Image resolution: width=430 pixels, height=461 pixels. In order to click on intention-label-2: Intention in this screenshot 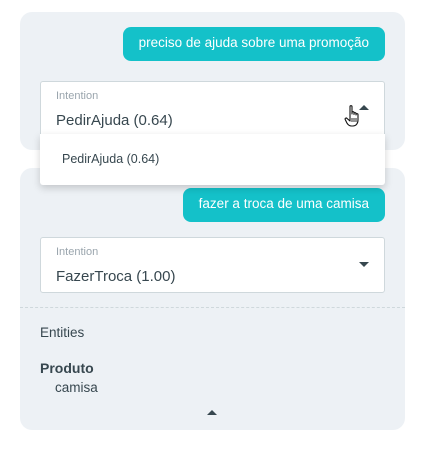, I will do `click(77, 252)`.